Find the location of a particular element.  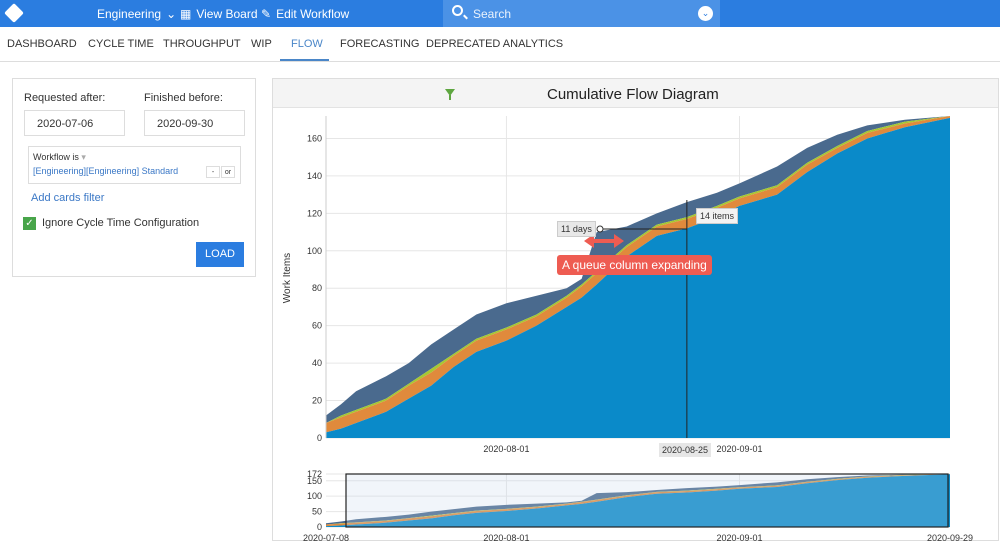

y-tick-label: 40 is located at coordinates (317, 363).